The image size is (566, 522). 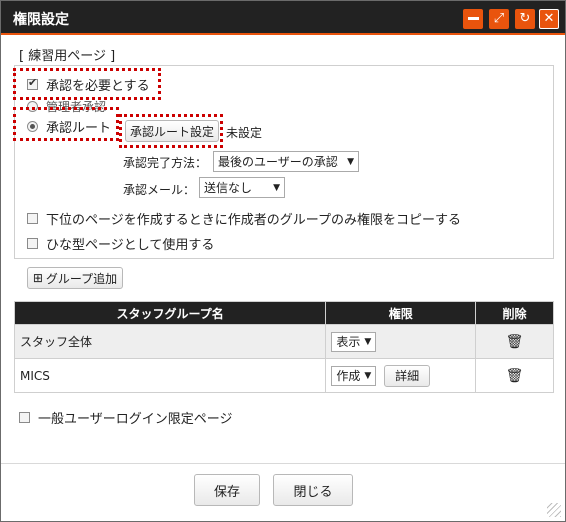 What do you see at coordinates (401, 313) in the screenshot?
I see `header-permission: 権限` at bounding box center [401, 313].